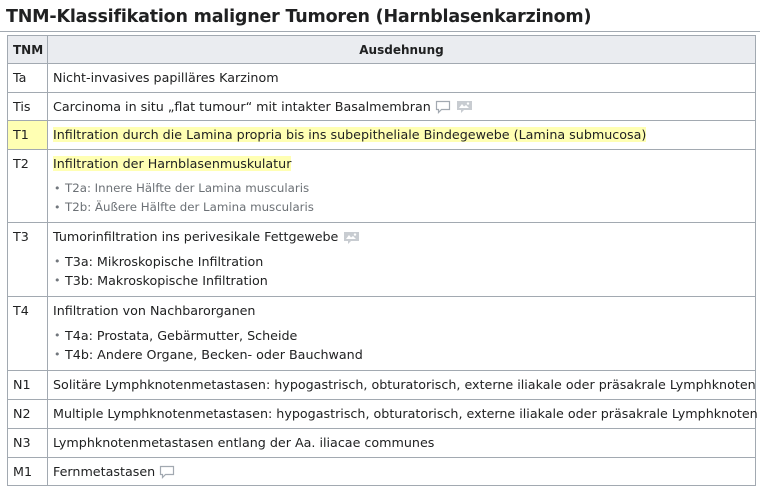  Describe the element at coordinates (154, 310) in the screenshot. I see `tnm-description: Infiltration von Nachbarorganen` at that location.